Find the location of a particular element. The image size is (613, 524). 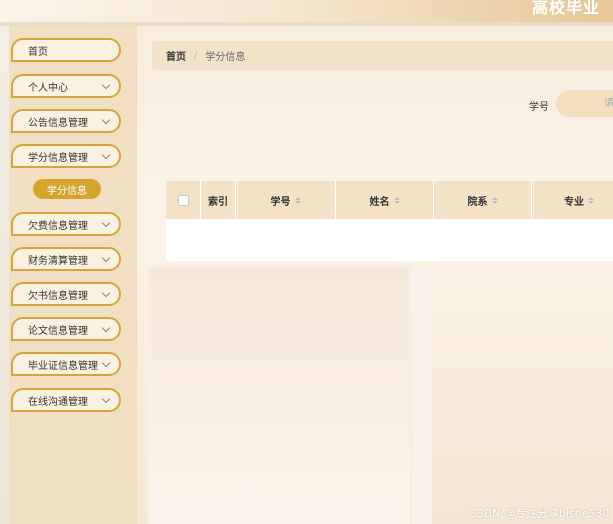

sidebar-item-diploma: 毕业证信息管理 is located at coordinates (66, 364).